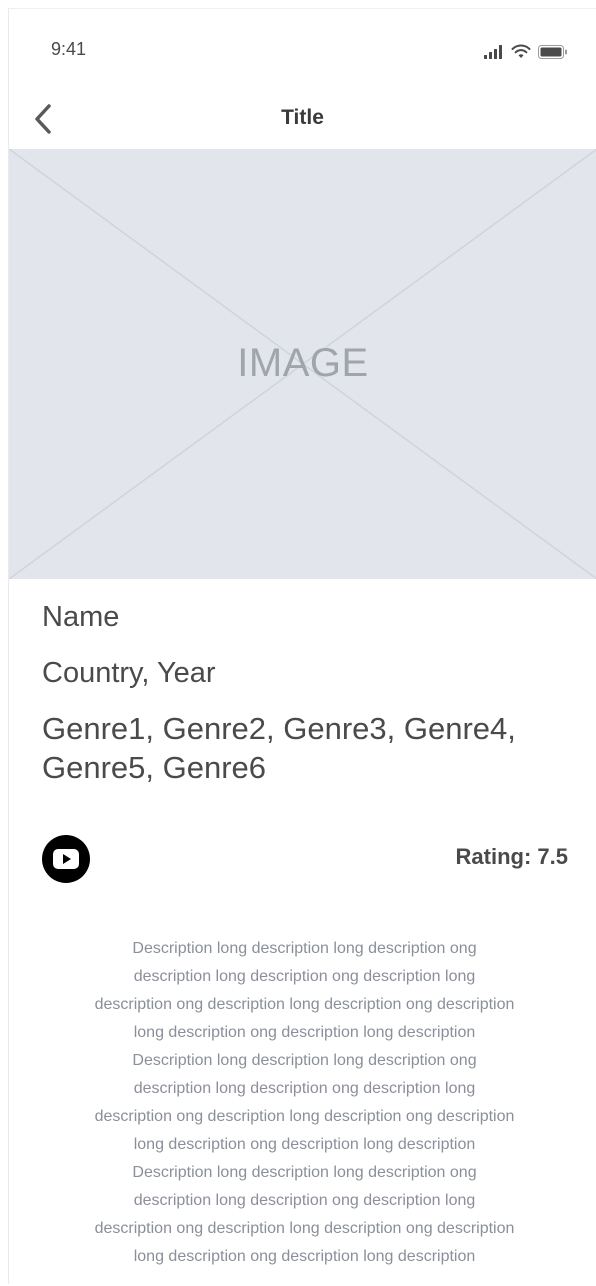 This screenshot has width=596, height=1286. What do you see at coordinates (129, 673) in the screenshot?
I see `country-year: Country, Year` at bounding box center [129, 673].